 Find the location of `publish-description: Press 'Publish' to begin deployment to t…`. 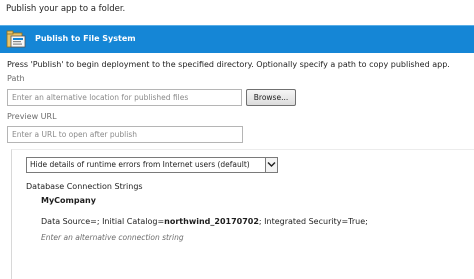

publish-description: Press 'Publish' to begin deployment to t… is located at coordinates (228, 64).